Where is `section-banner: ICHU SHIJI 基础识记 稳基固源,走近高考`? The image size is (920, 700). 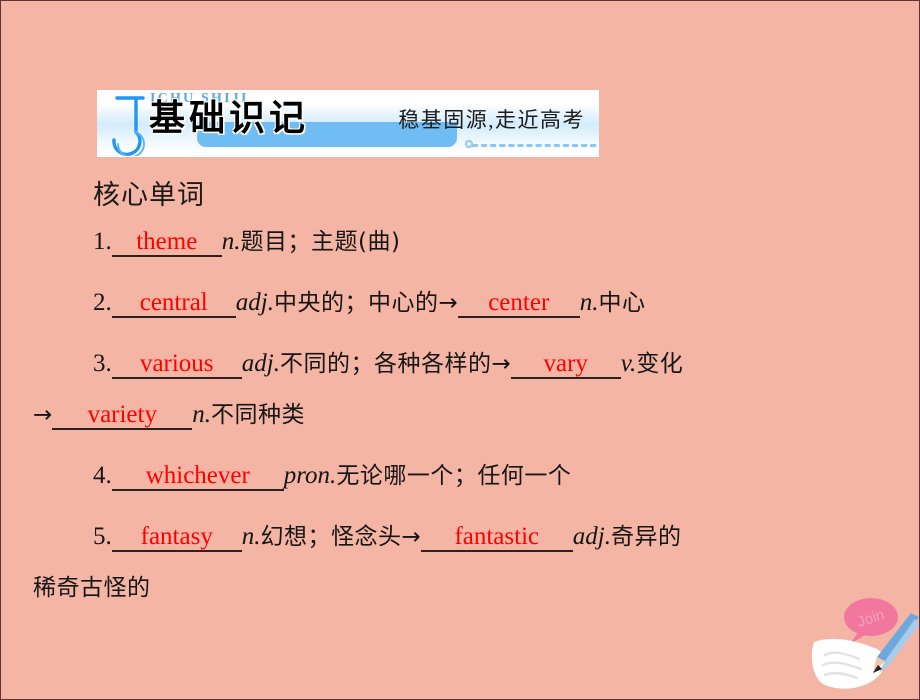
section-banner: ICHU SHIJI 基础识记 稳基固源,走近高考 is located at coordinates (348, 123).